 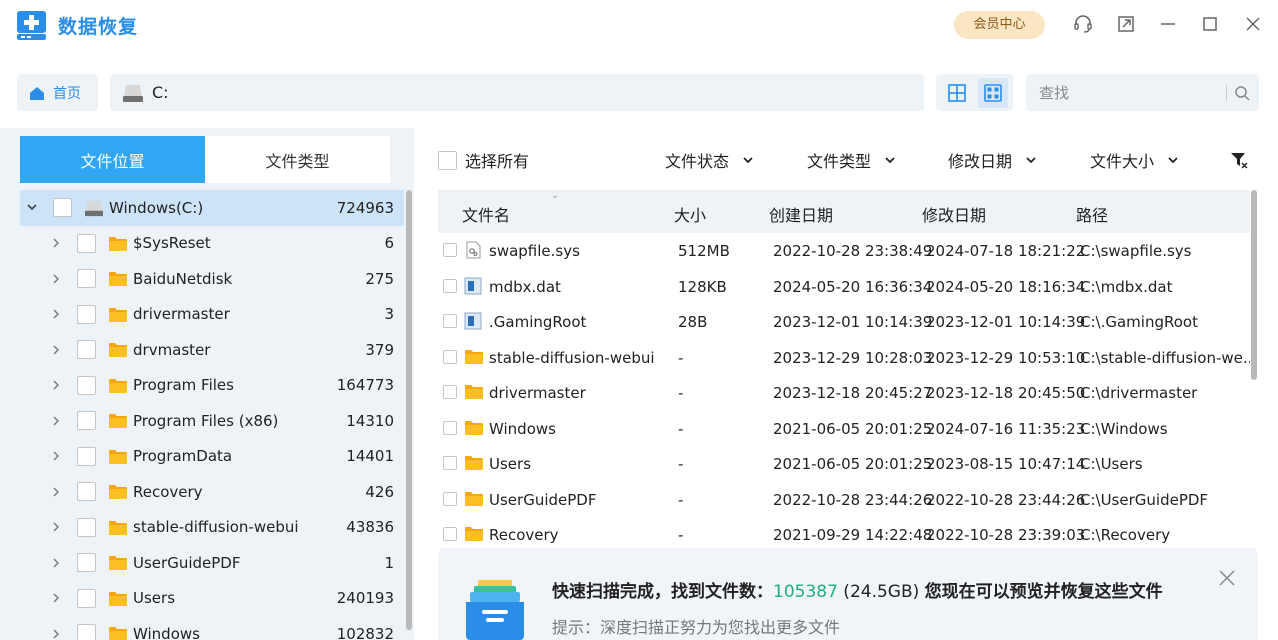 I want to click on tree-item: ProgramData 14401, so click(x=212, y=457).